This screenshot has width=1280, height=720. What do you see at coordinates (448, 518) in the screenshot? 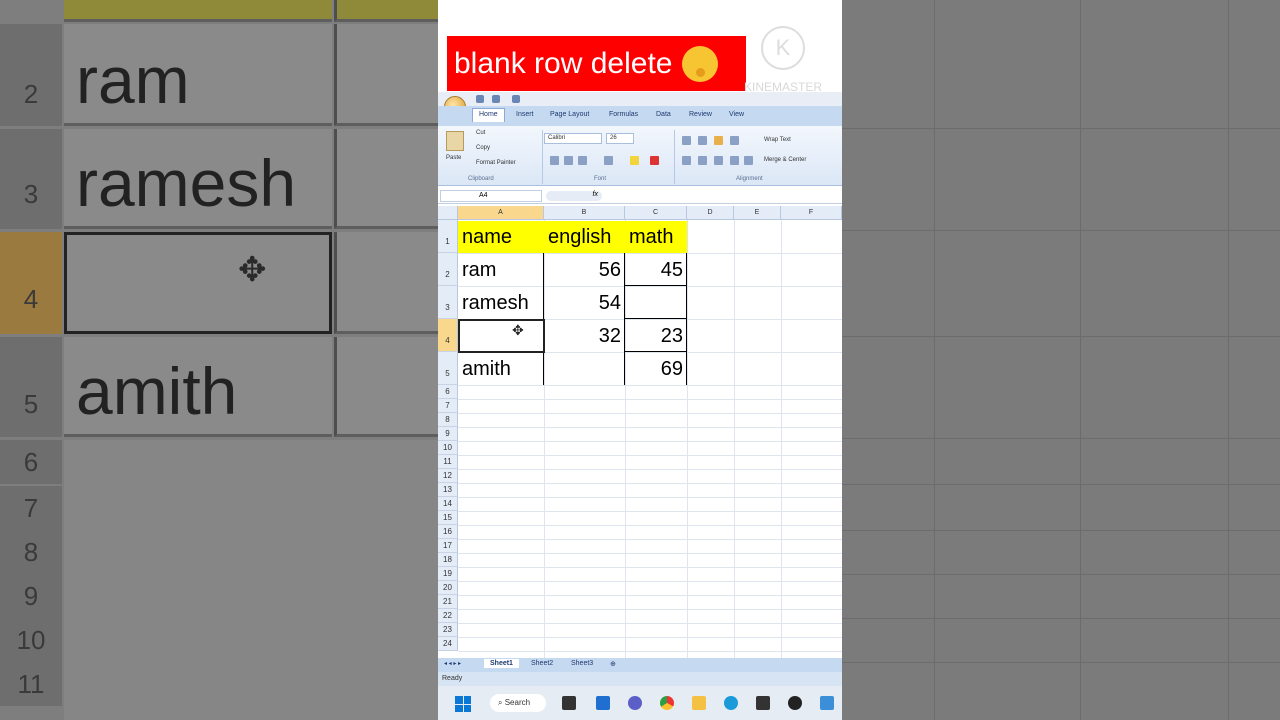
I see `row-header: 15` at bounding box center [448, 518].